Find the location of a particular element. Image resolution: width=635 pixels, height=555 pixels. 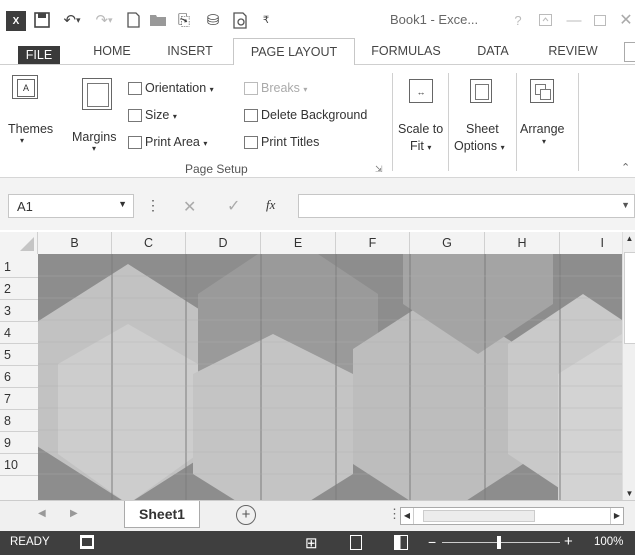

arrange-dropdown-icon: ▾ is located at coordinates (544, 141).